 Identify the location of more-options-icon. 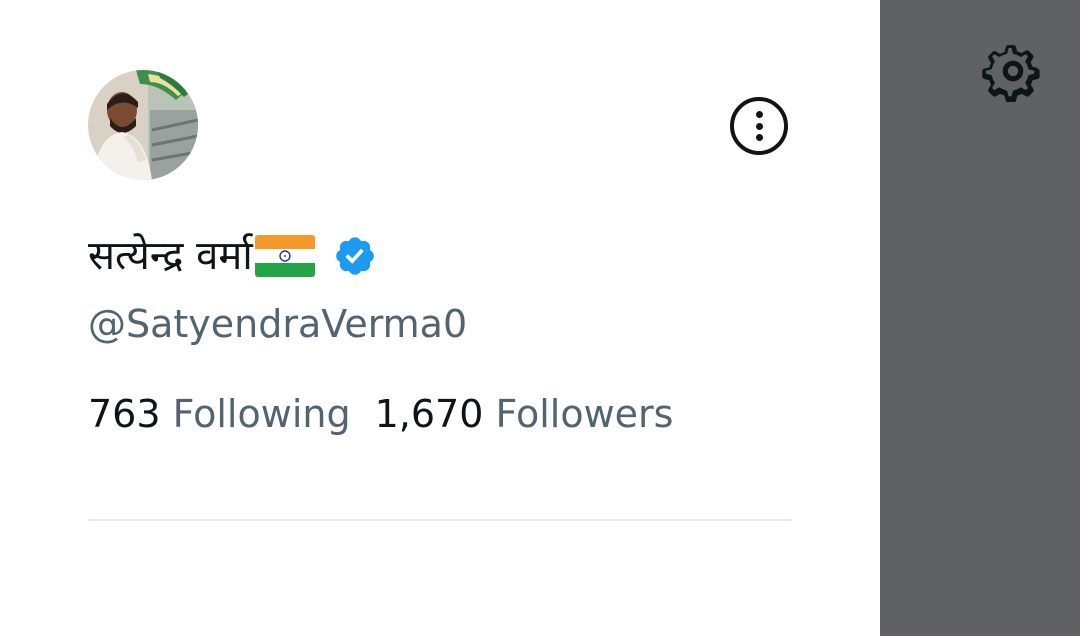
(759, 126).